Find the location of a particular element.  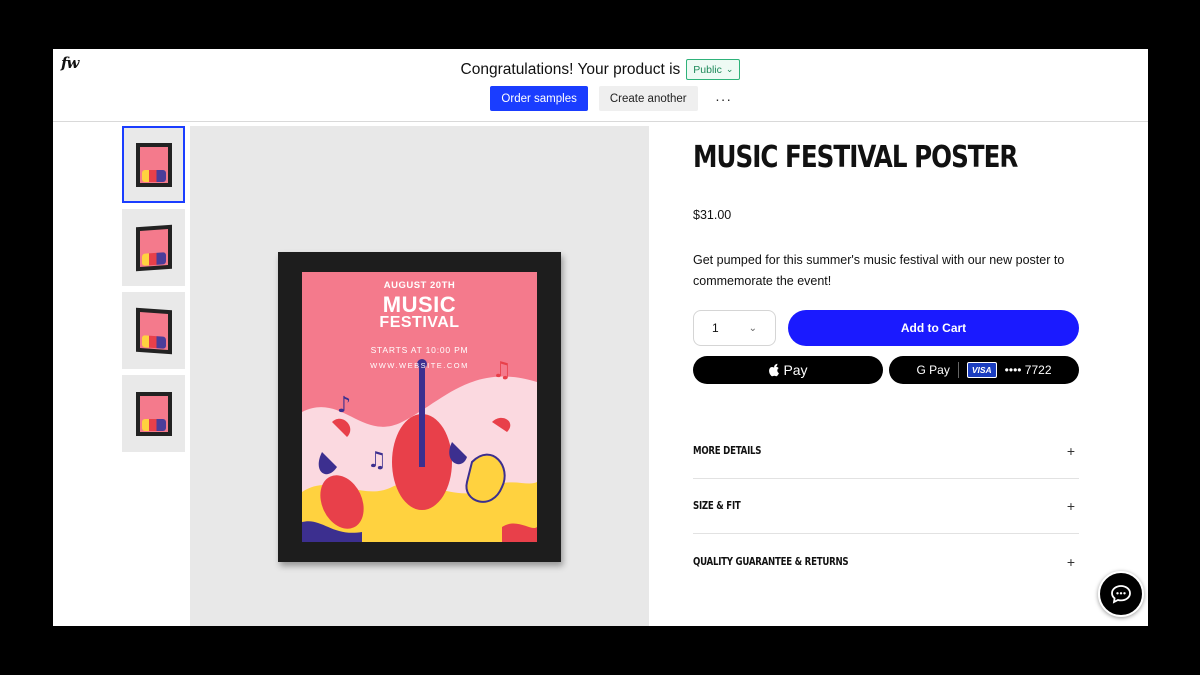

google-pay-button: G Pay VISA •••• 7722 is located at coordinates (984, 370).